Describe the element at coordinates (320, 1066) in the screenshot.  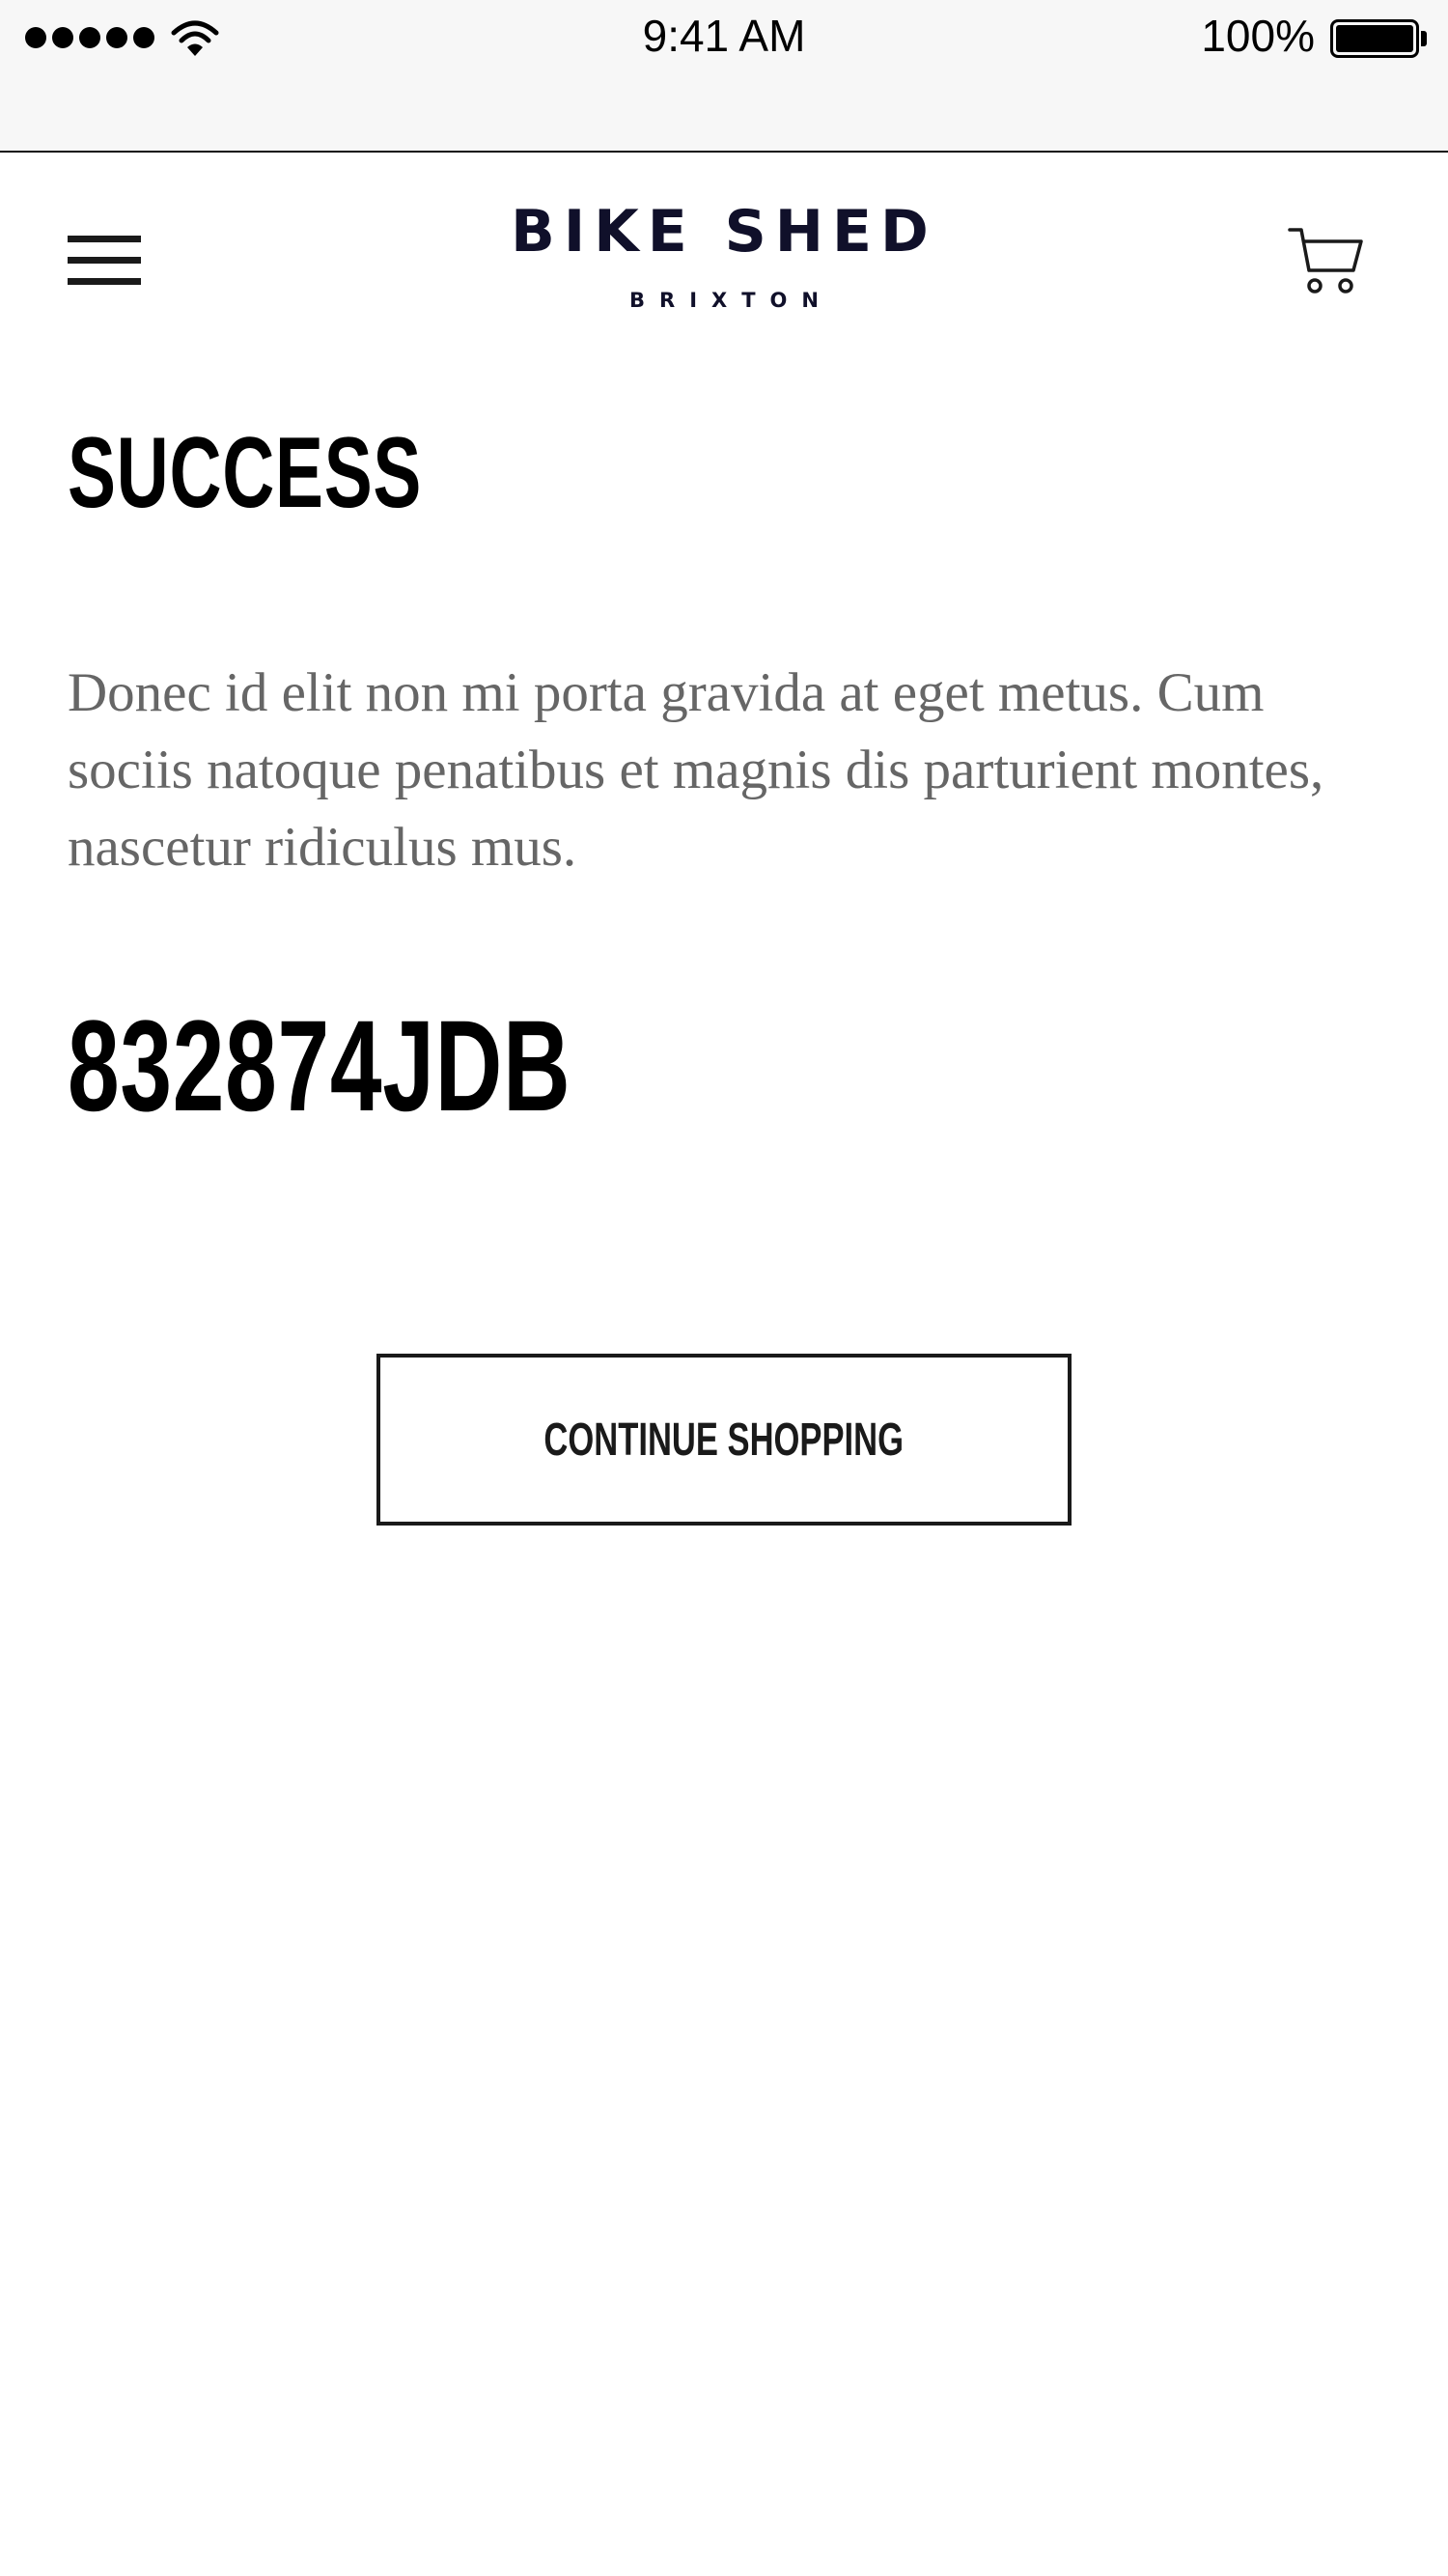
I see `order-code: 832874JDB` at that location.